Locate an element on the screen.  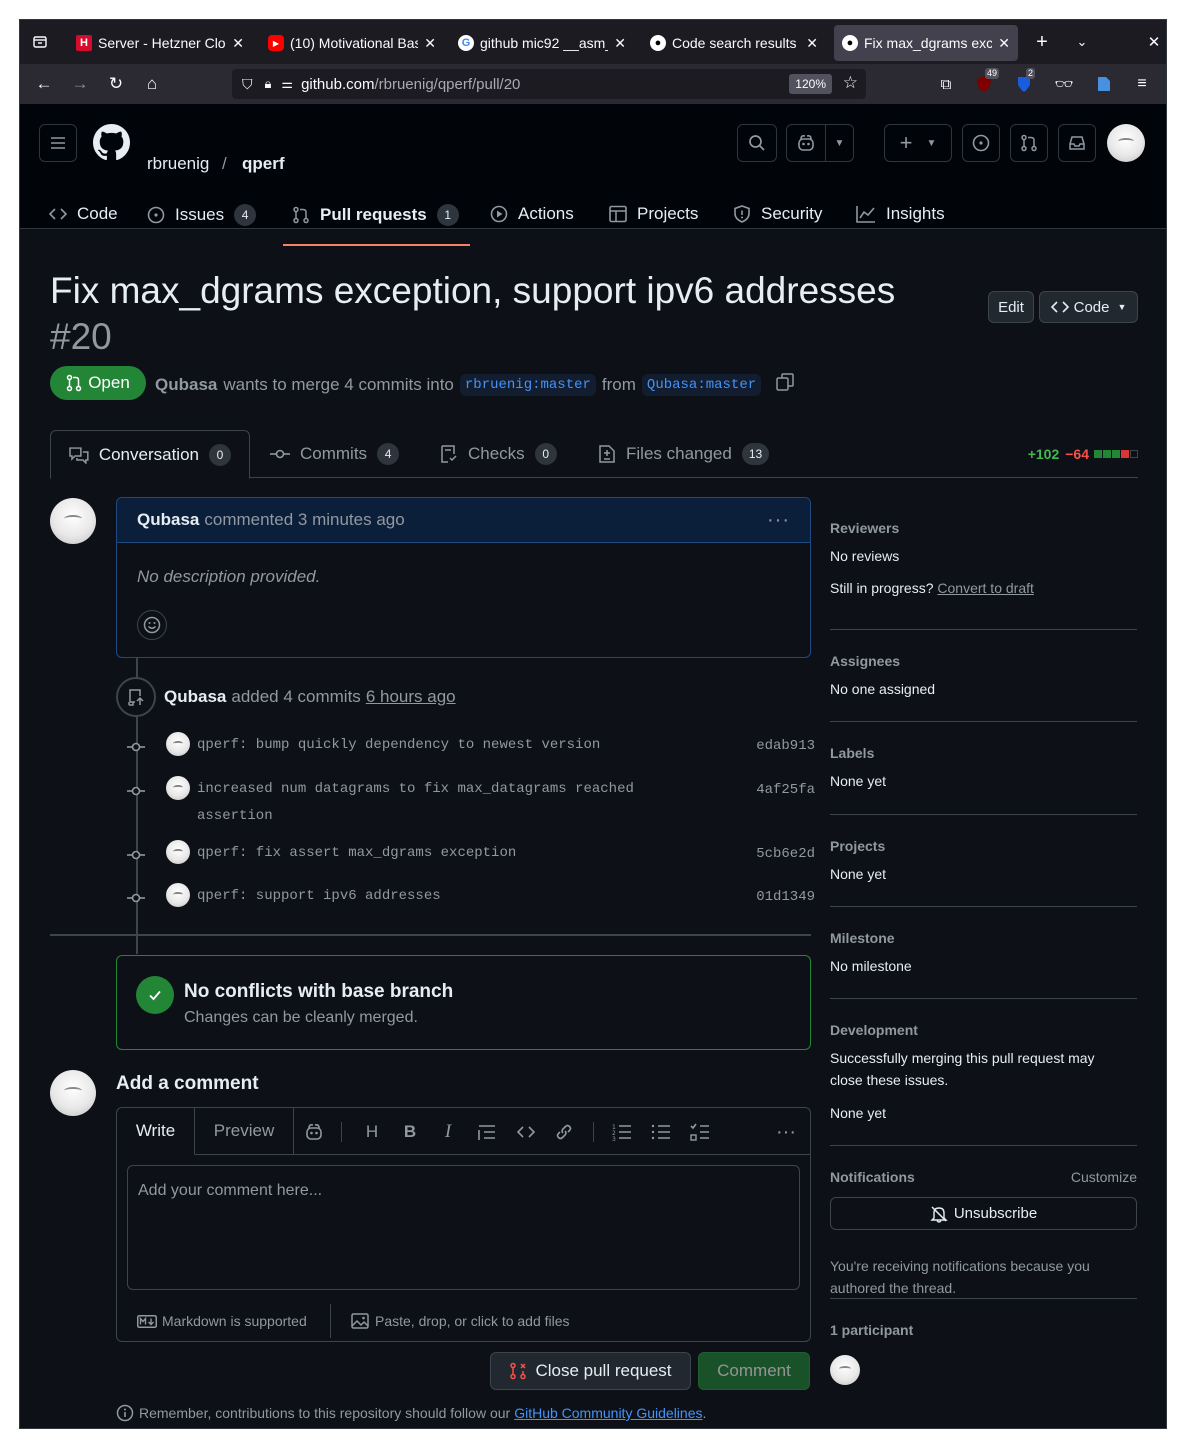
code-icon is located at coordinates (526, 1132).